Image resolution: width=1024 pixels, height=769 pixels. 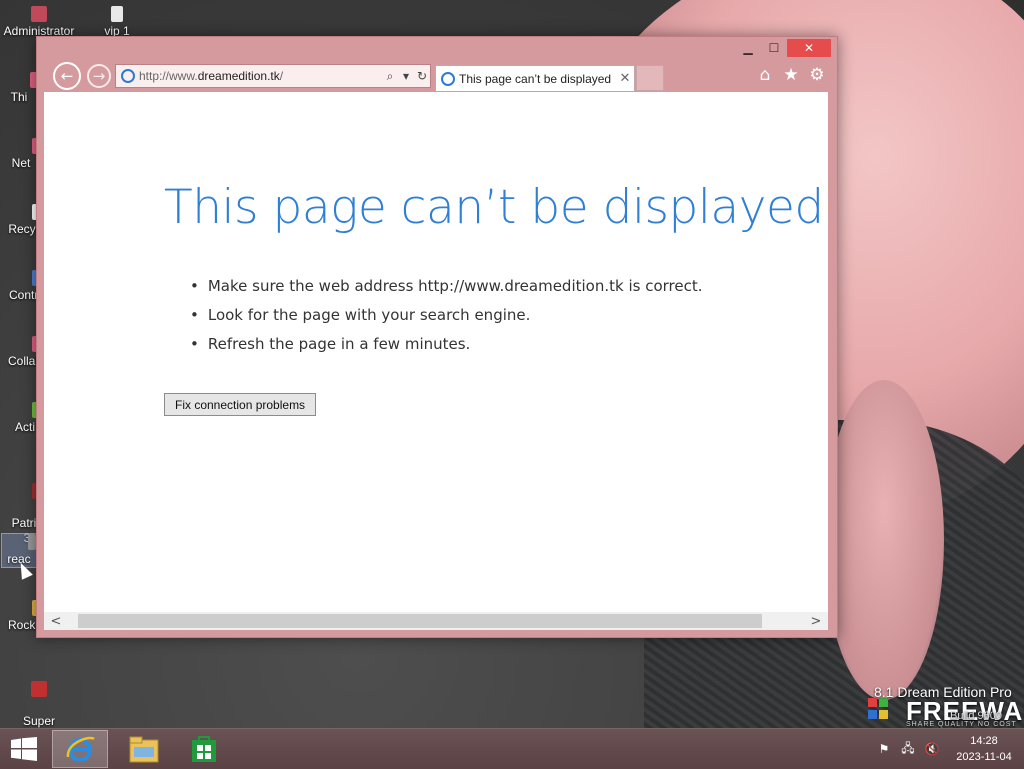 I want to click on ie-tab-icon, so click(x=448, y=78).